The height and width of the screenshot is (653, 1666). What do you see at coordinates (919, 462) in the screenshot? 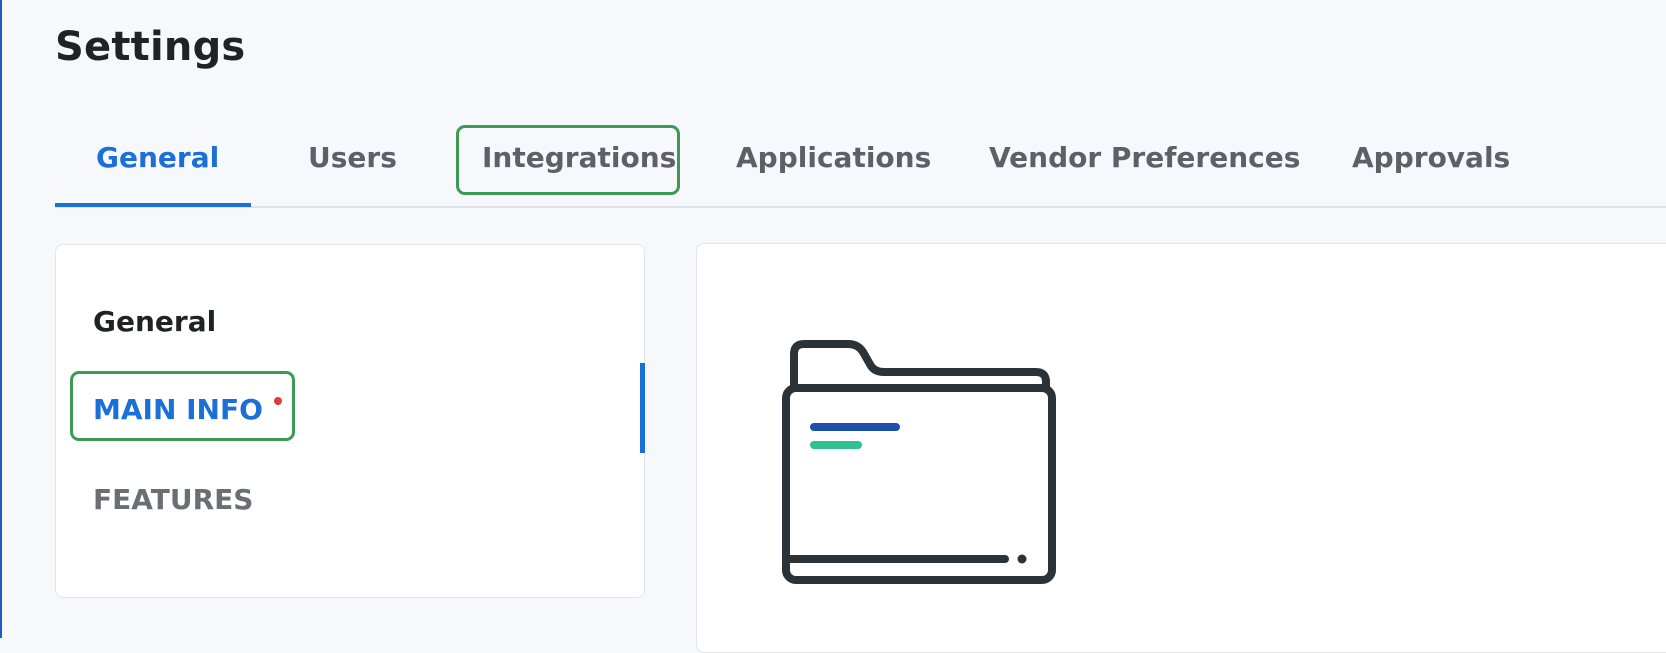
I see `folder-icon` at bounding box center [919, 462].